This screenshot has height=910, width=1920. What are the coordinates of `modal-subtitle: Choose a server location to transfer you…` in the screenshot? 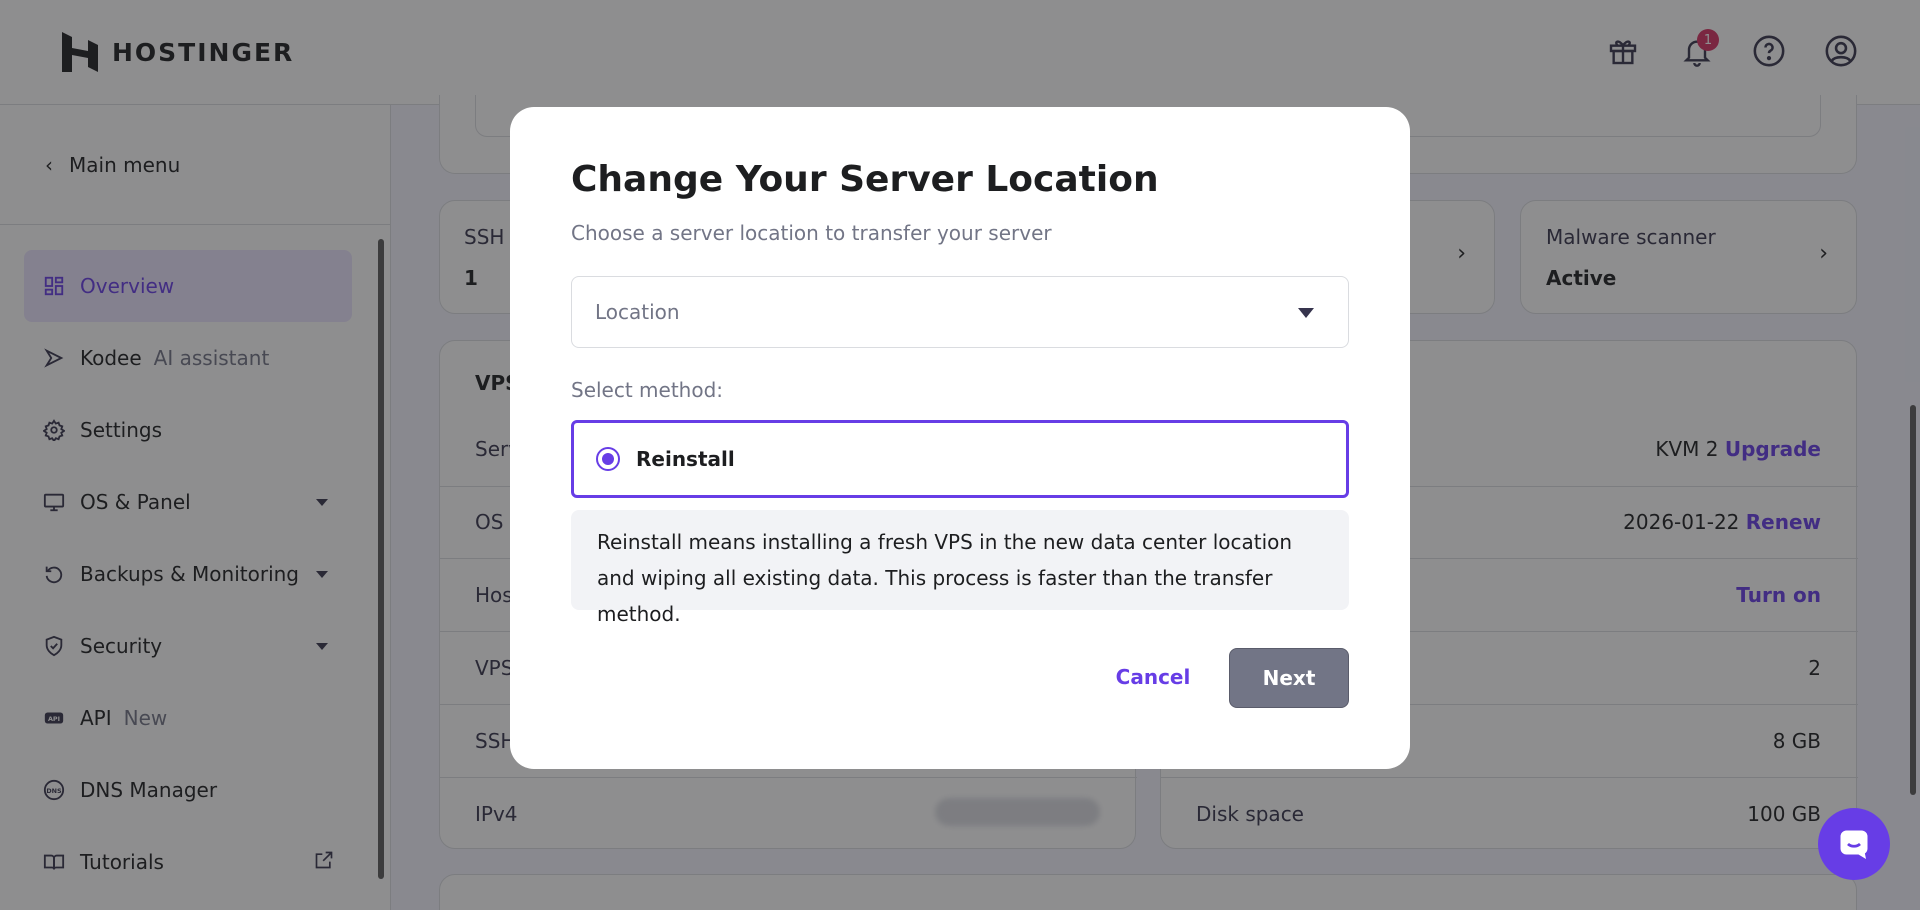 It's located at (811, 233).